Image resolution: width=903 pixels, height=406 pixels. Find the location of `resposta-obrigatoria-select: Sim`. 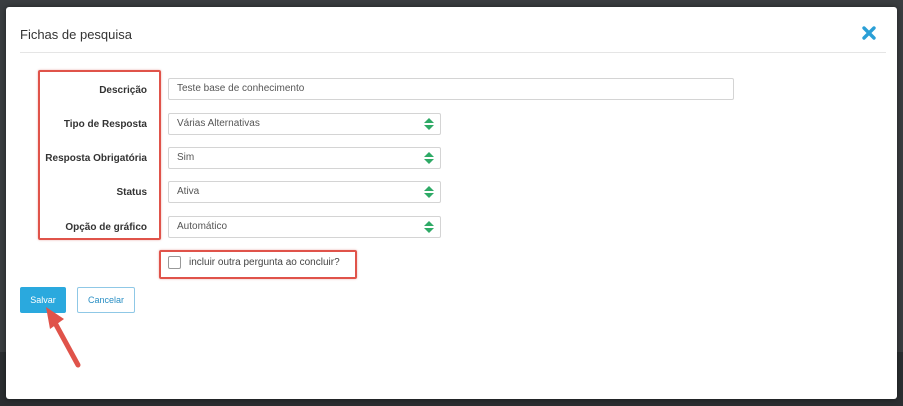

resposta-obrigatoria-select: Sim is located at coordinates (304, 158).